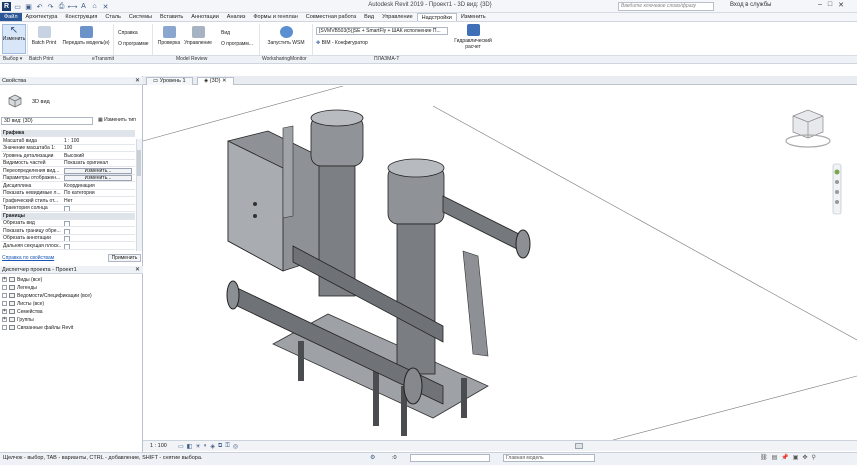  I want to click on transmit-button: Передать модель(и), so click(86, 36).